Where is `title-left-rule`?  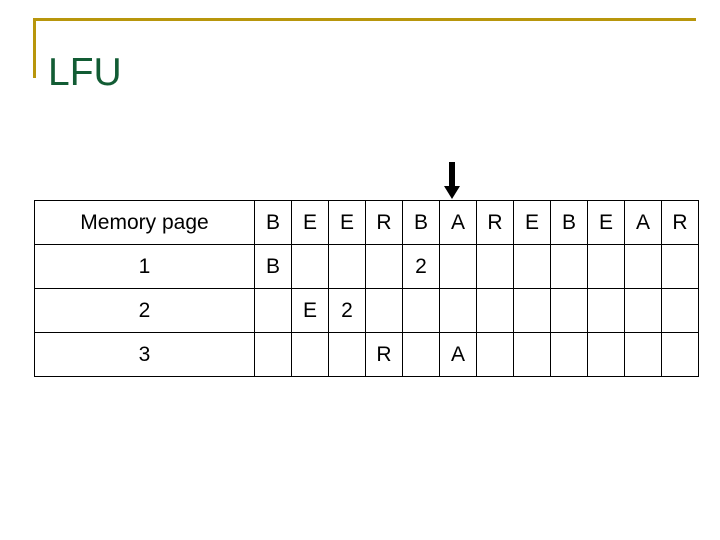
title-left-rule is located at coordinates (34, 48).